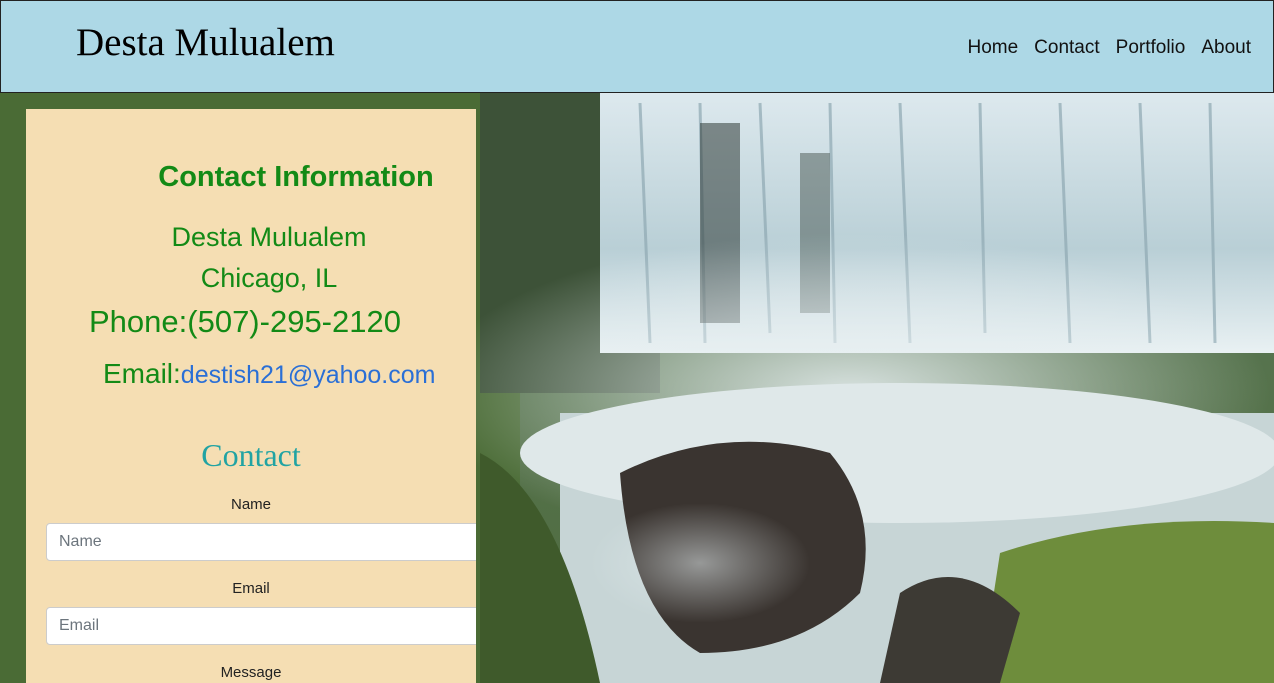  I want to click on contact-phone: Phone:(507)-295-2120, so click(245, 322).